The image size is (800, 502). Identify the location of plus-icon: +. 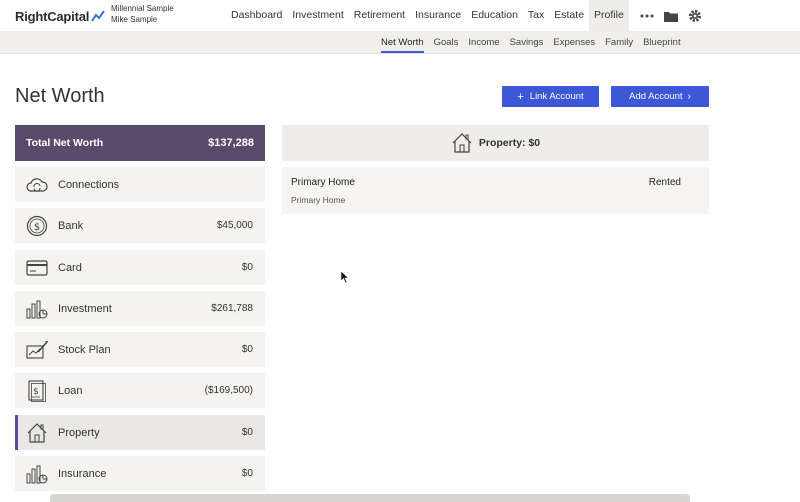
(520, 96).